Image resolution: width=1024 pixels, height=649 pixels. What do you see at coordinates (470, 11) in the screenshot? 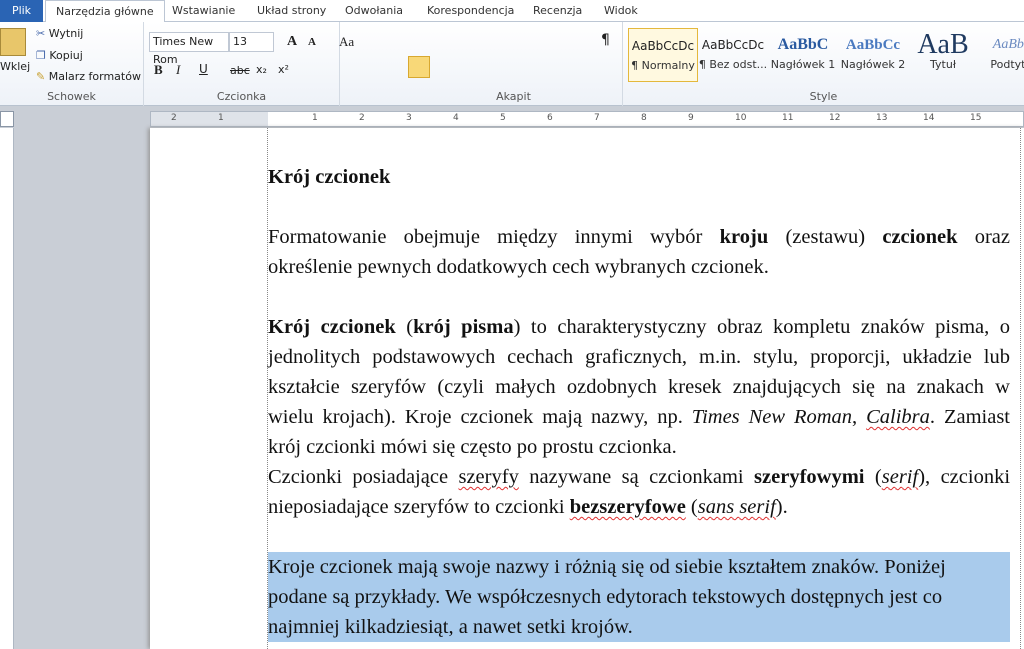
I see `tab-mailings: Korespondencja` at bounding box center [470, 11].